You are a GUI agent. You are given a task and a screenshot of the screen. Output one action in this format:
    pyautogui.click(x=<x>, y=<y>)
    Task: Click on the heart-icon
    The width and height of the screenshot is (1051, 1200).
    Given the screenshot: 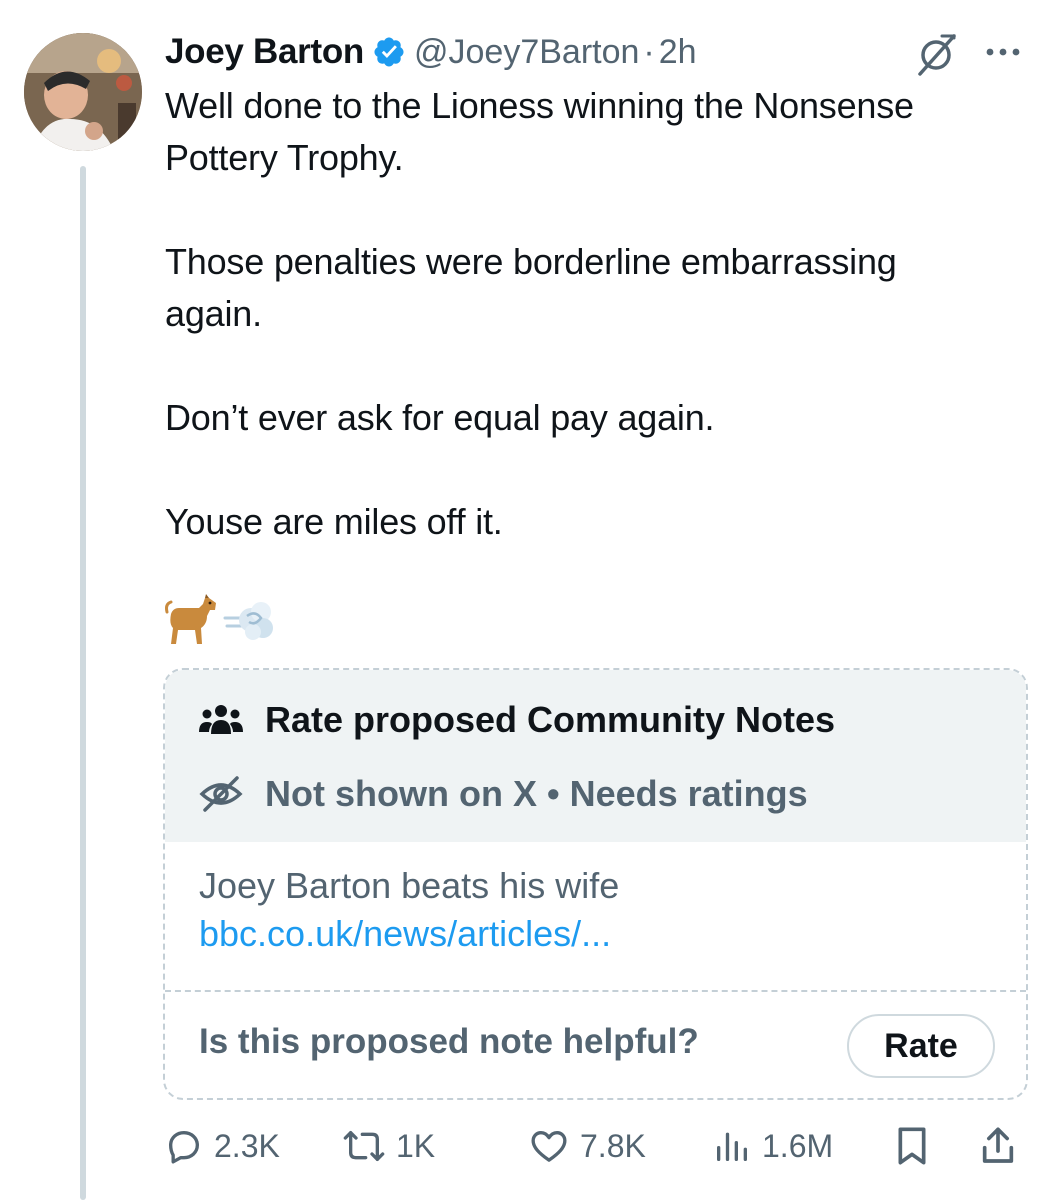 What is the action you would take?
    pyautogui.click(x=549, y=1146)
    